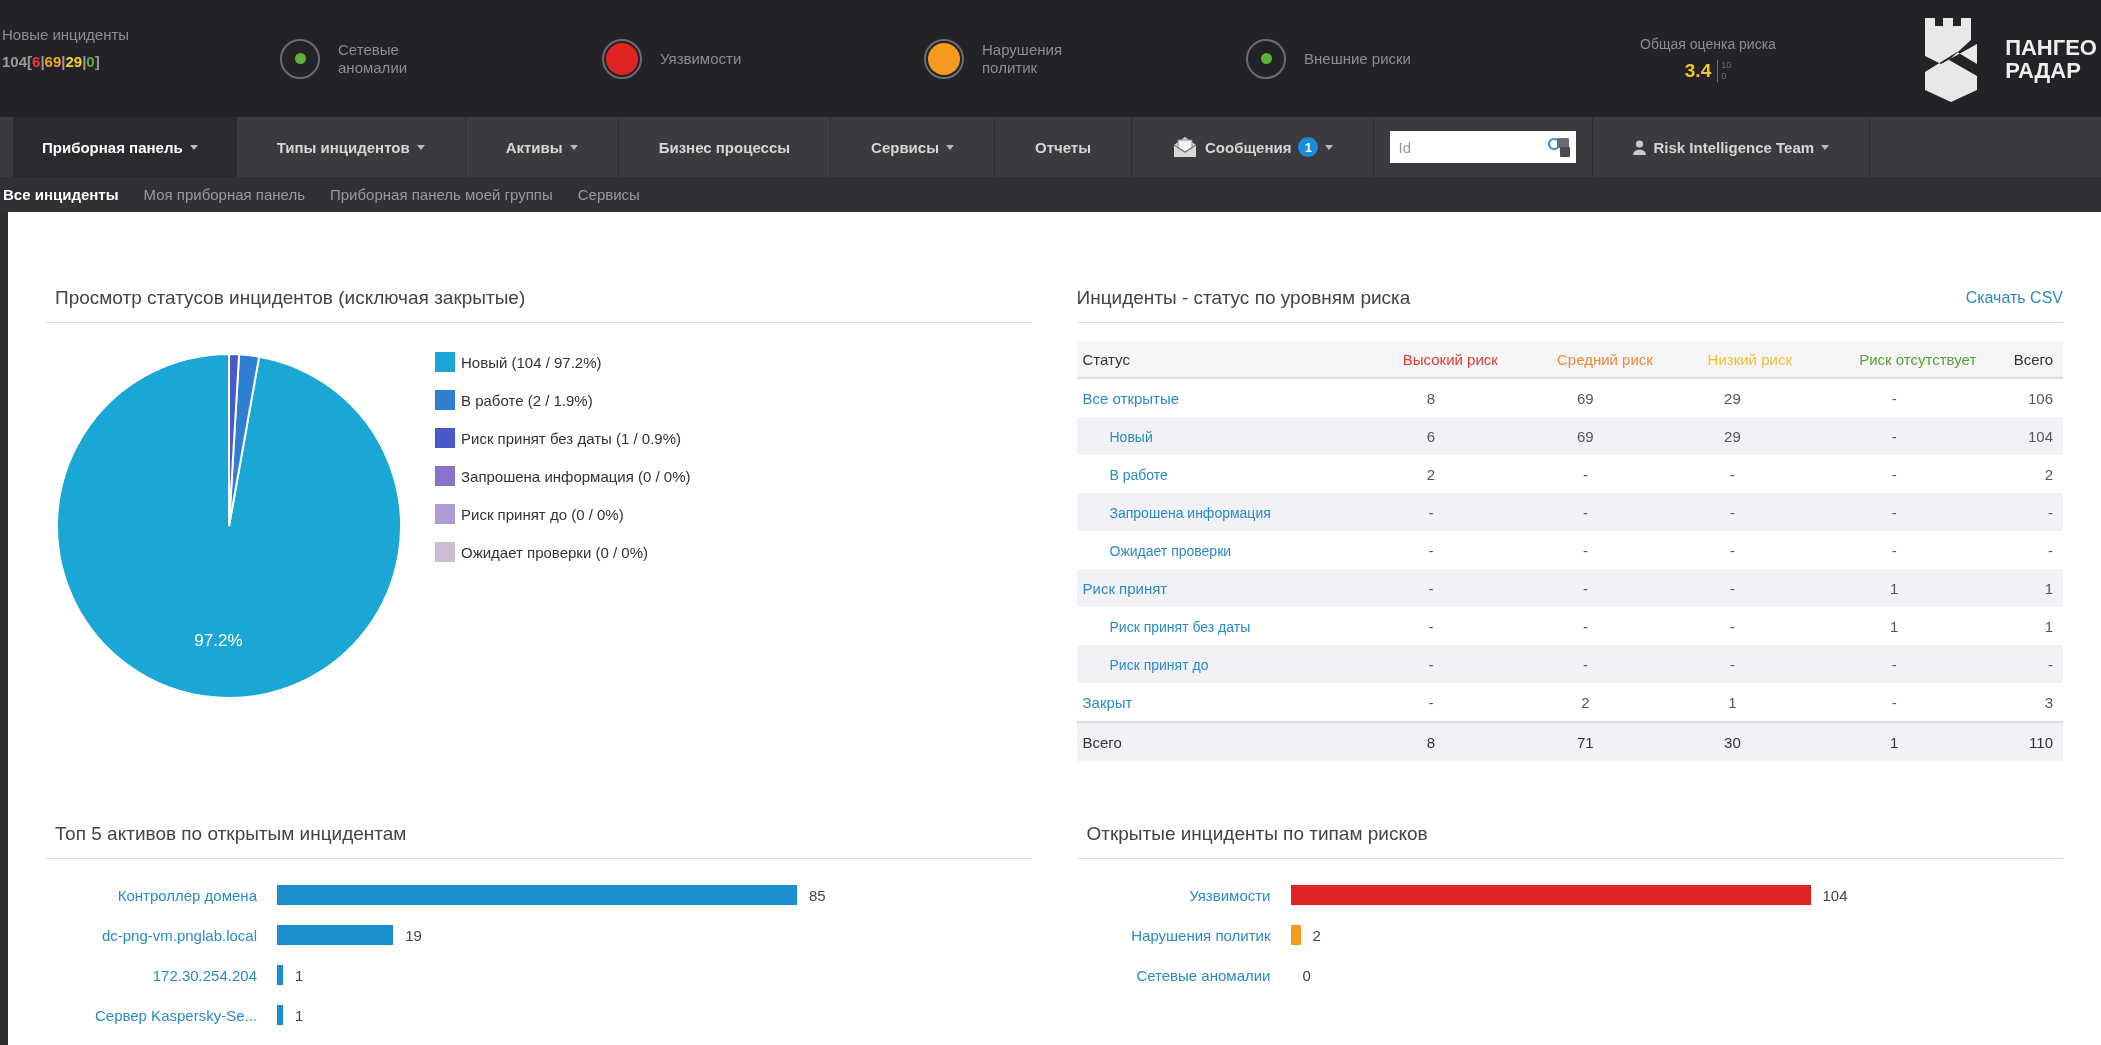 The height and width of the screenshot is (1045, 2101). I want to click on search-icon, so click(1559, 147).